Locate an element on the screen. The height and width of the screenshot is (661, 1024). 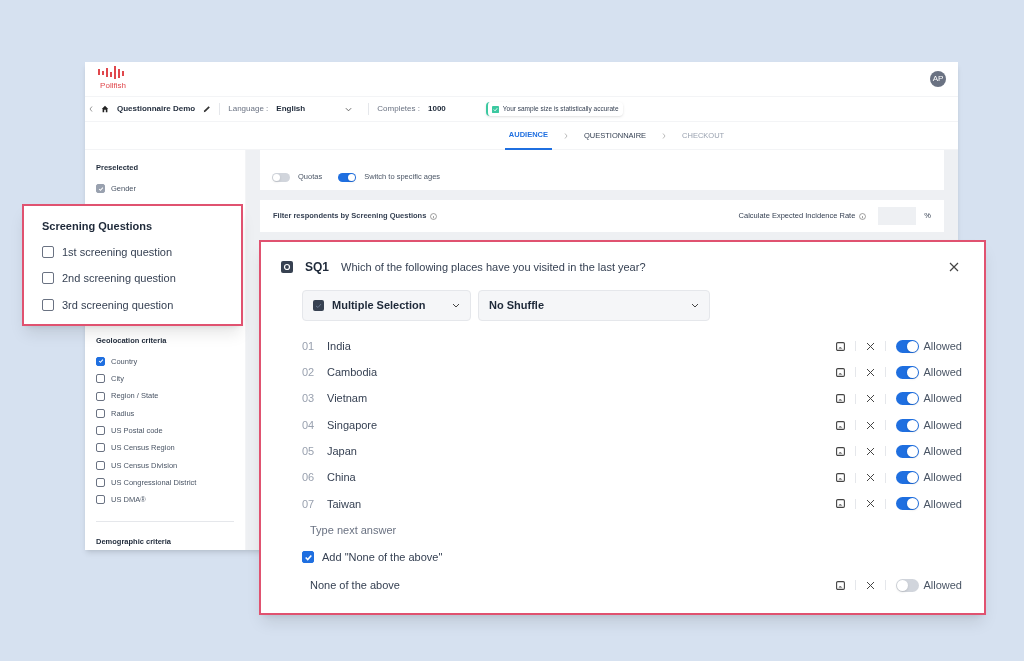
language-dropdown: English is located at coordinates (314, 109).